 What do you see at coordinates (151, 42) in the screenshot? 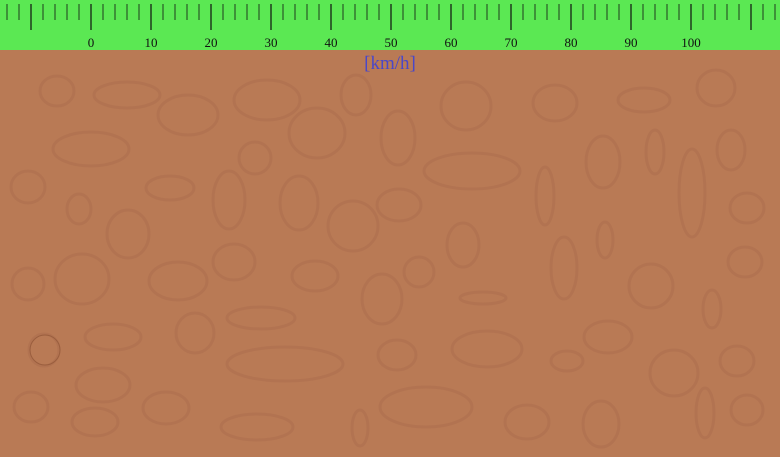
I see `ruler-tick-label: 10` at bounding box center [151, 42].